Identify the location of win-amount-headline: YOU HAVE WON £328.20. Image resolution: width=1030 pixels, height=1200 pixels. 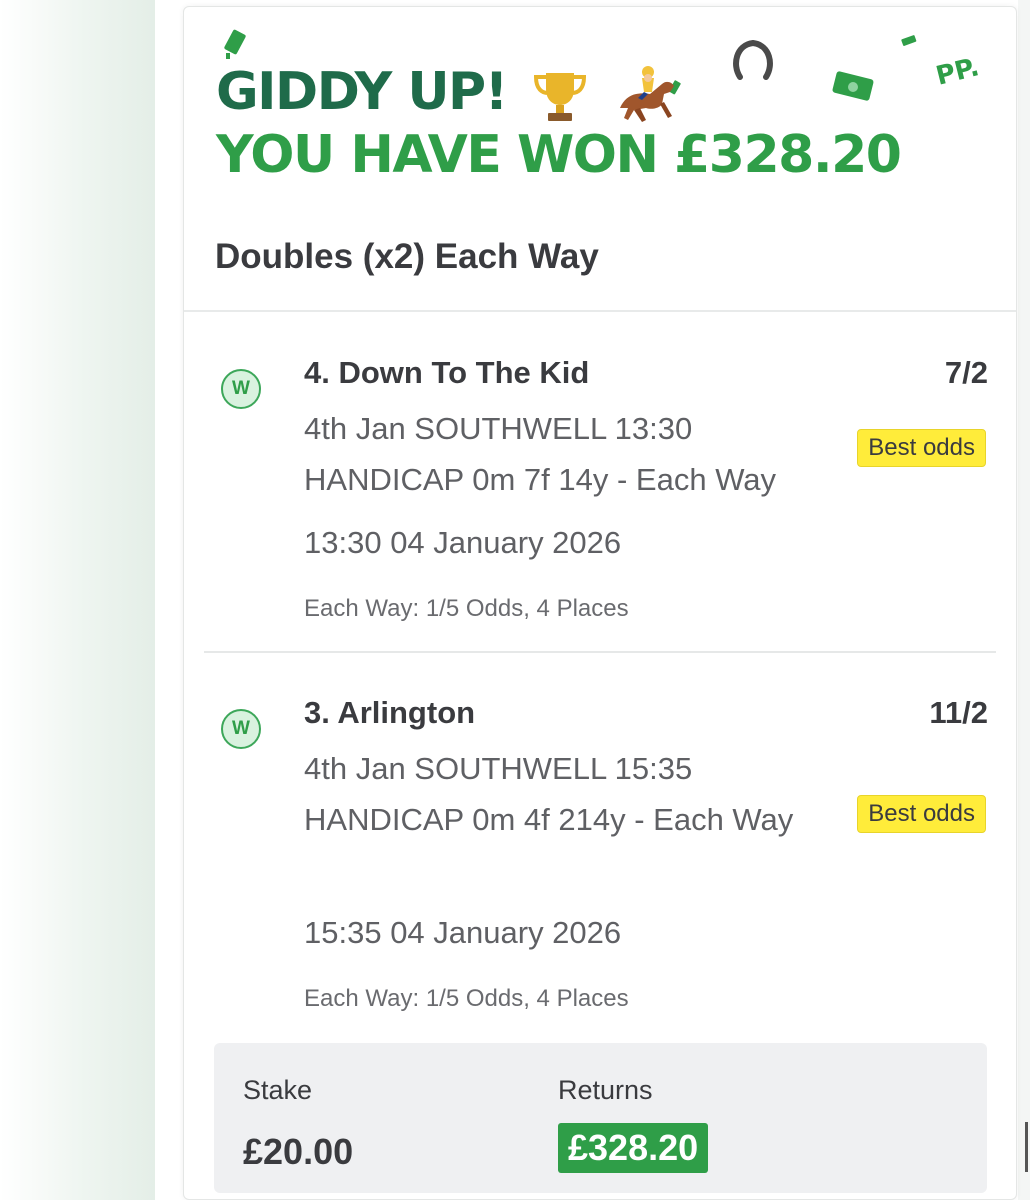
(559, 155).